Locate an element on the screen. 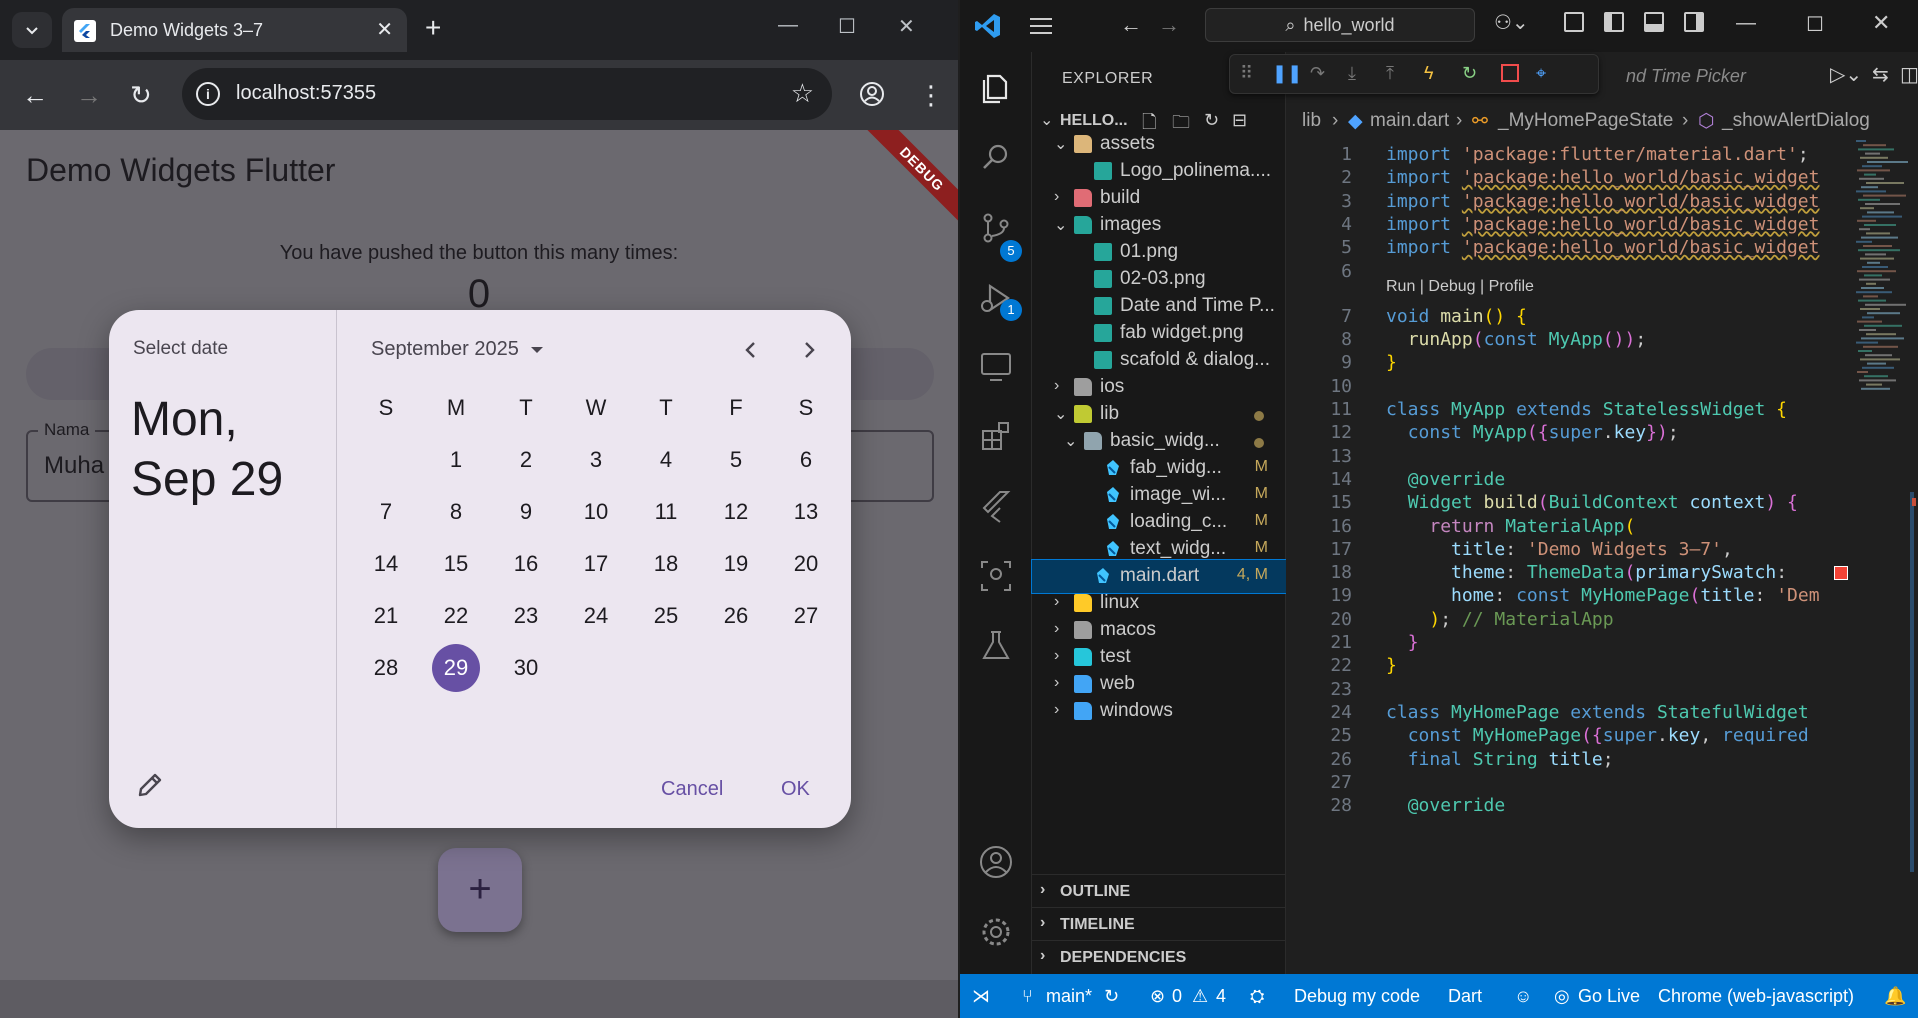  inspect-widget-icon: ⌖ is located at coordinates (1548, 75).